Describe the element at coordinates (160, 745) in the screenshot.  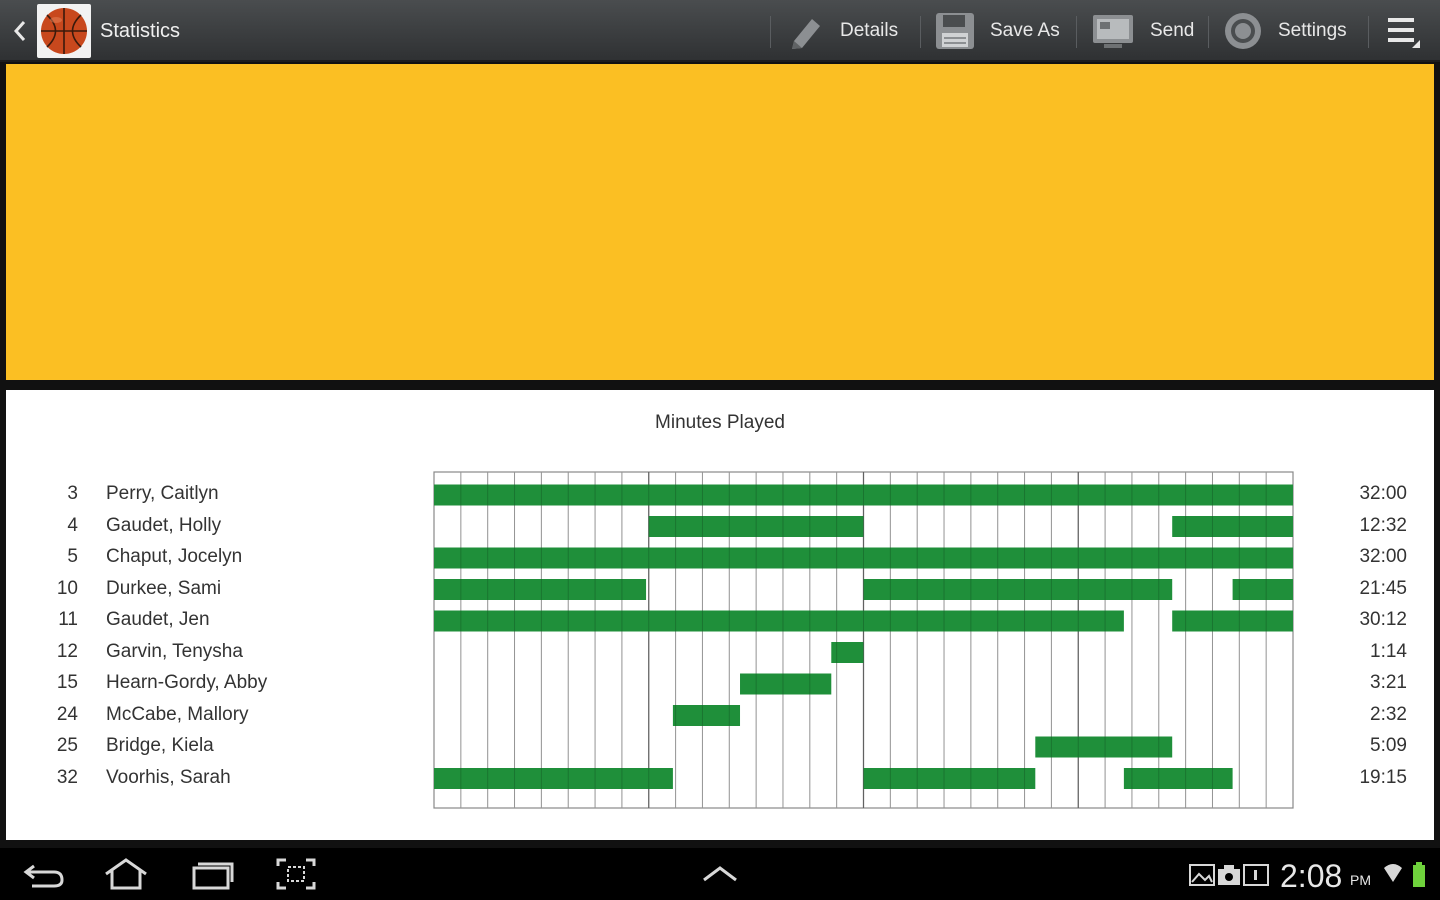
I see `player-name: Bridge, Kiela` at that location.